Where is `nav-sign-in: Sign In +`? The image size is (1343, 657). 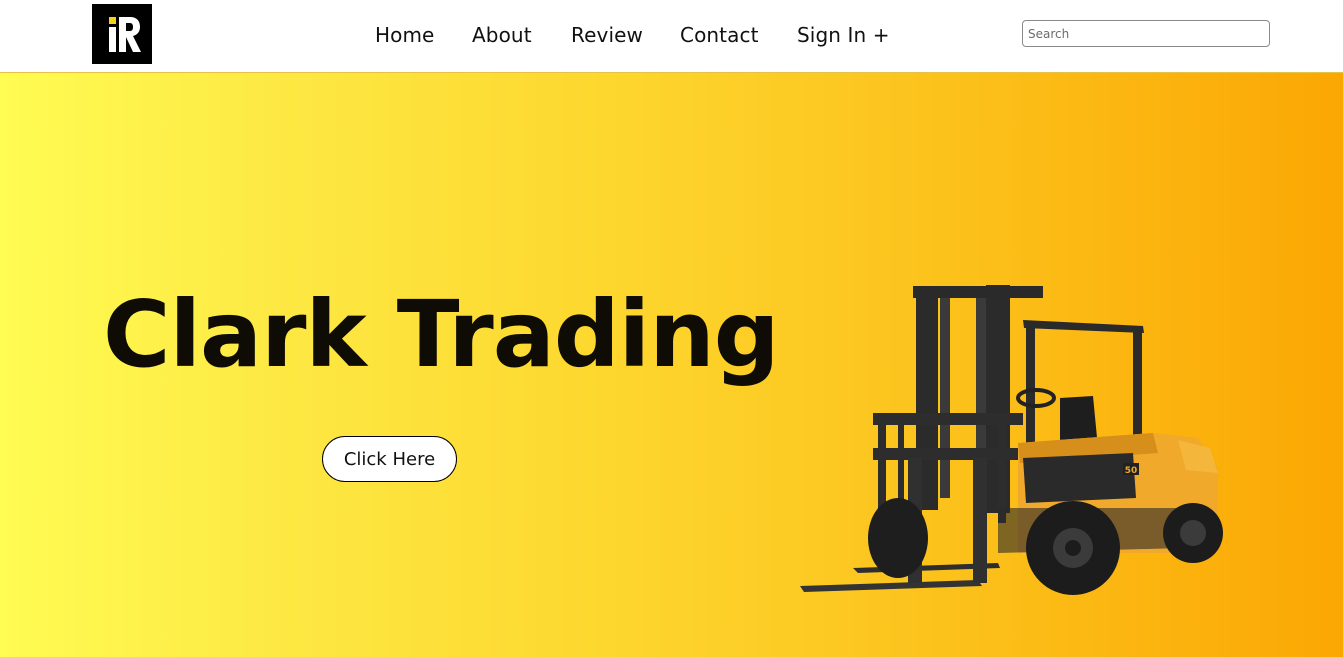 nav-sign-in: Sign In + is located at coordinates (843, 35).